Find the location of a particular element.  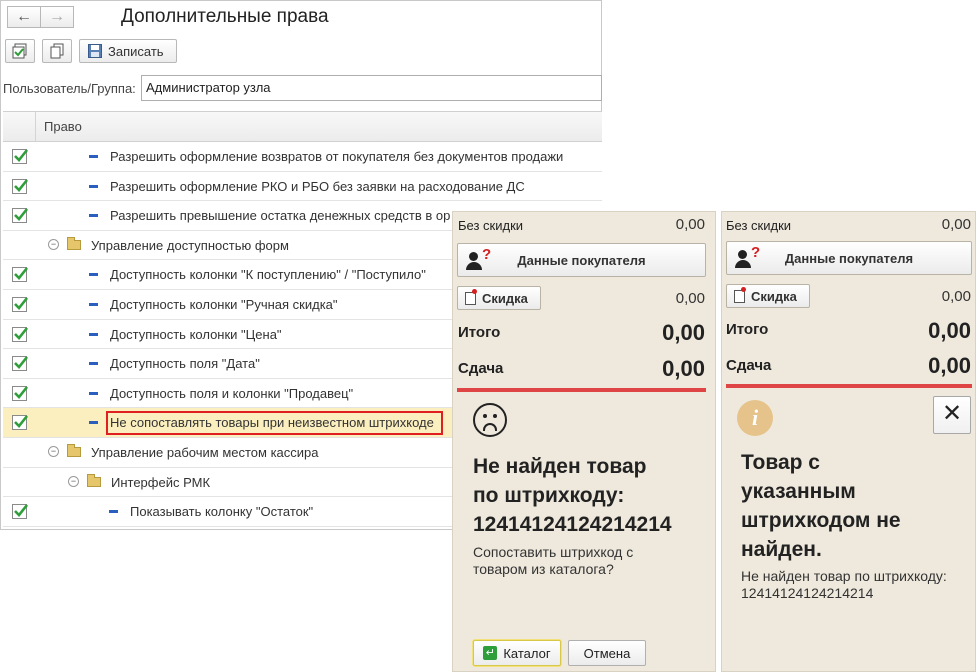

arrow-right-icon: → is located at coordinates (57, 16).